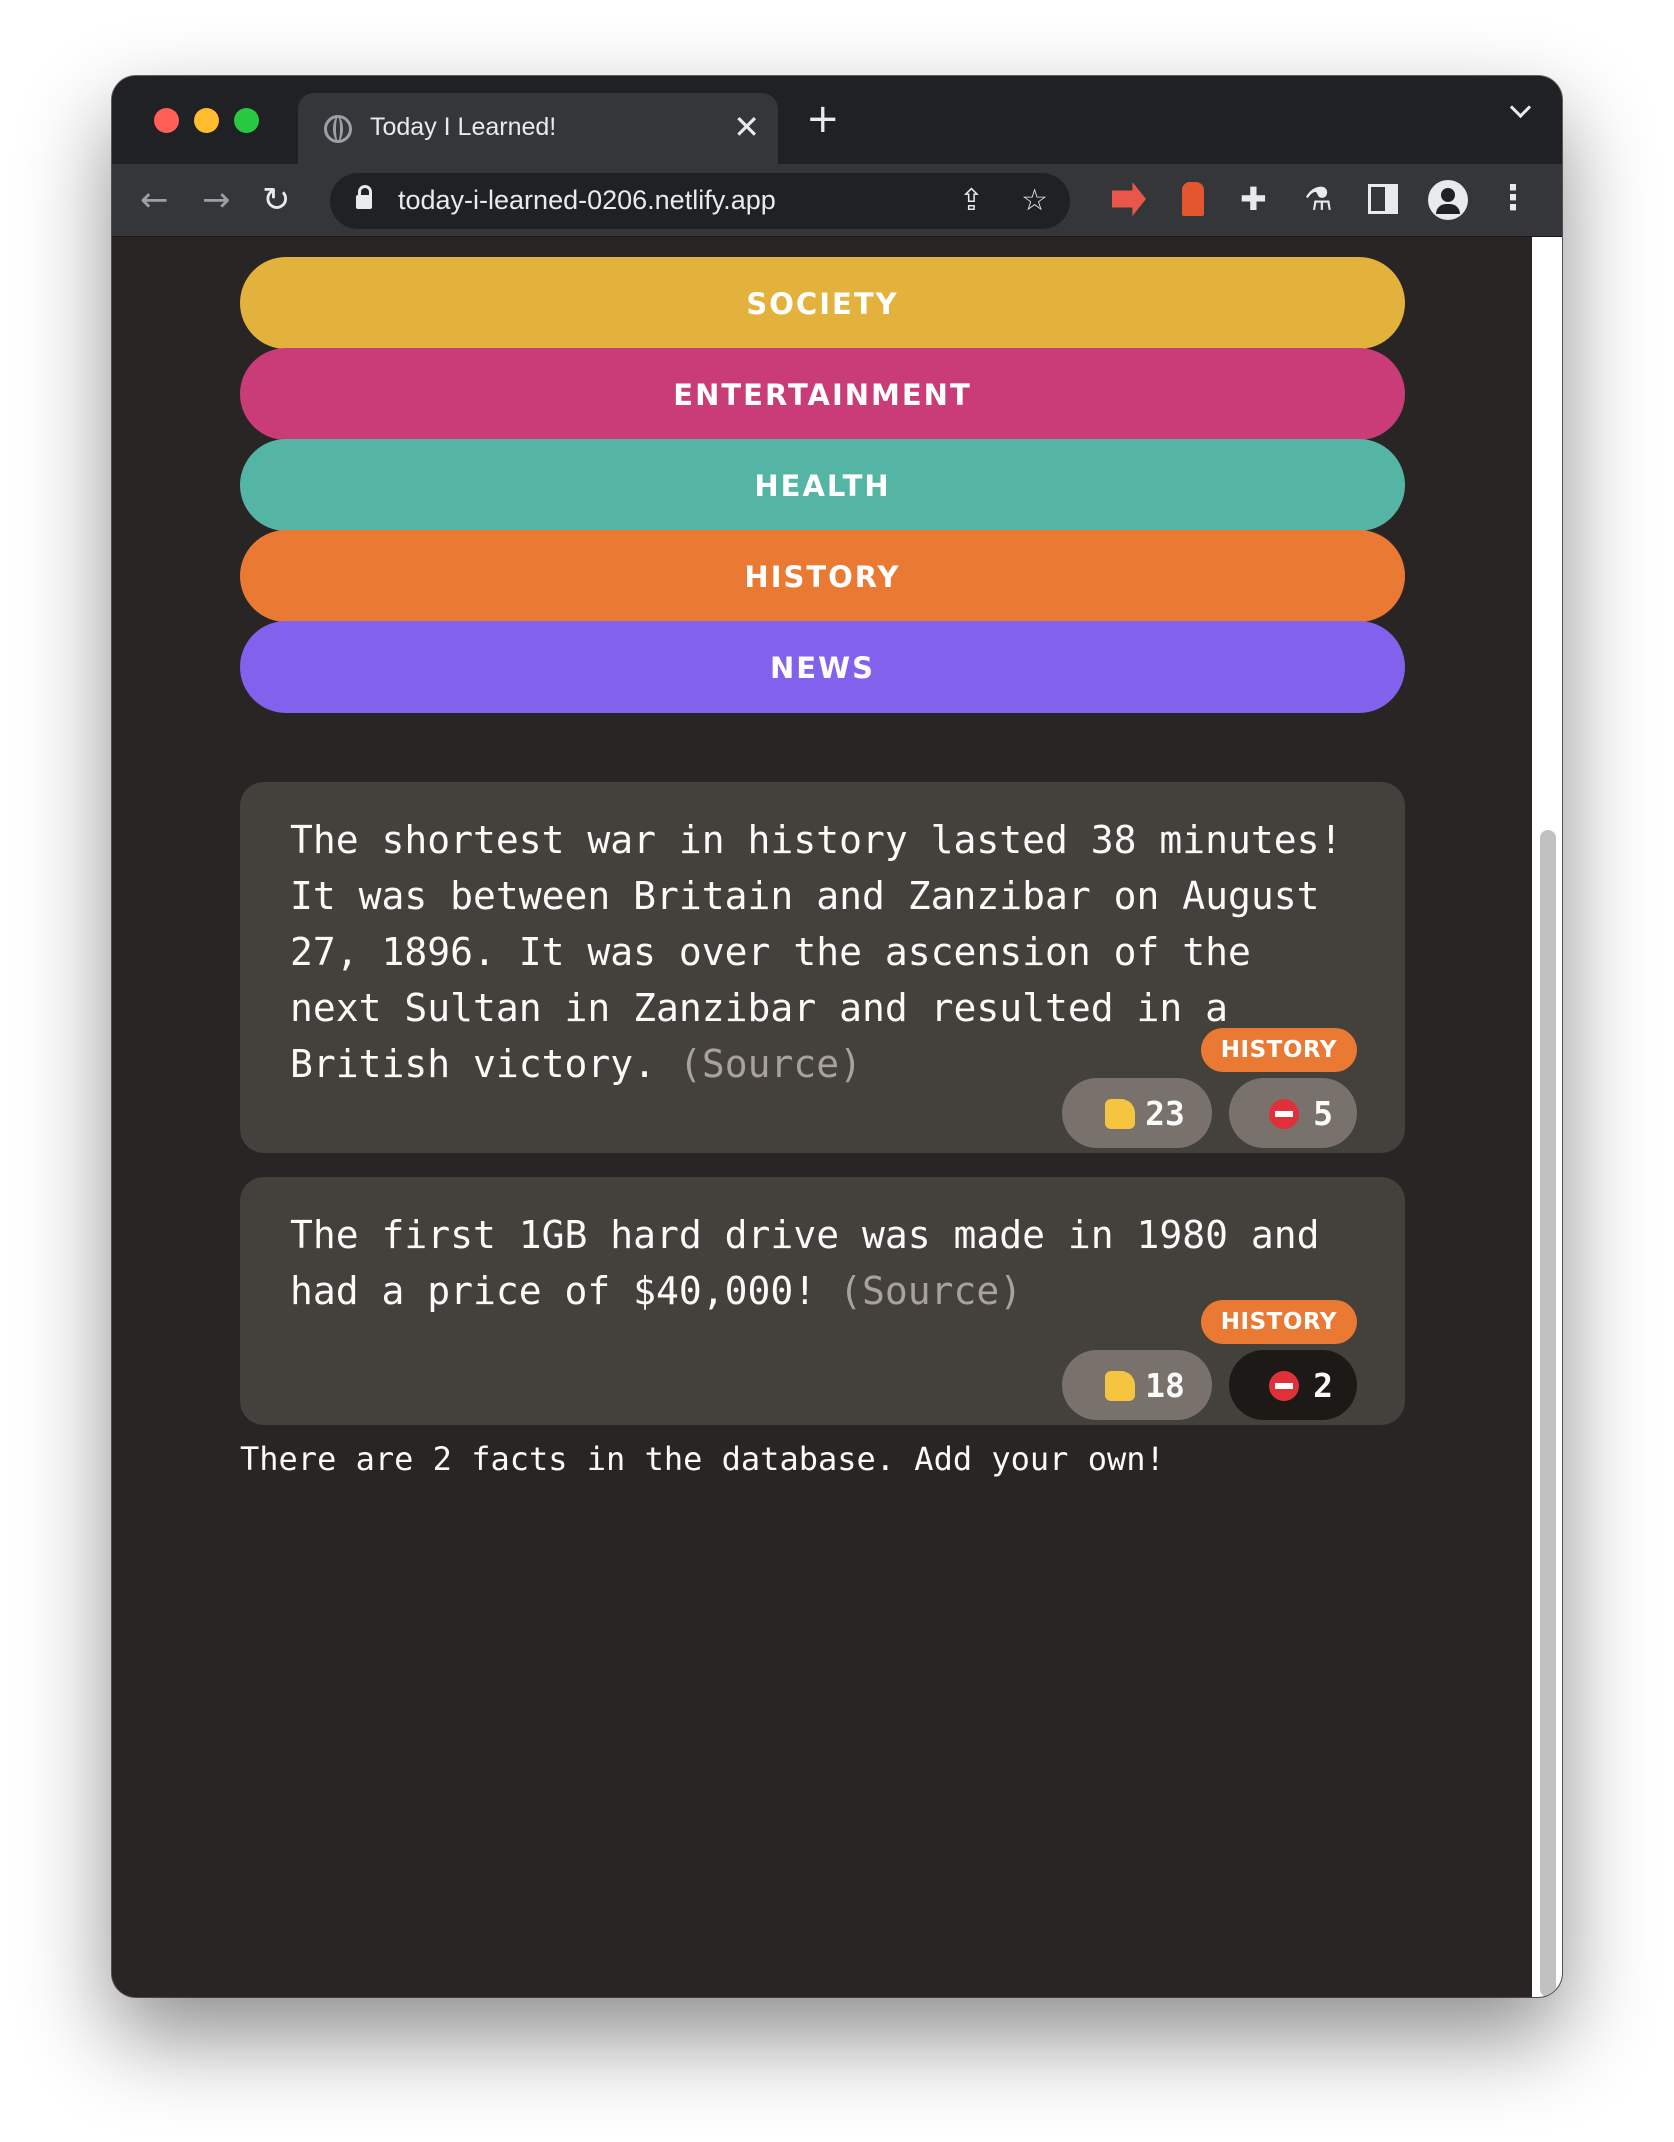  I want to click on category-button-history: HISTORY, so click(822, 576).